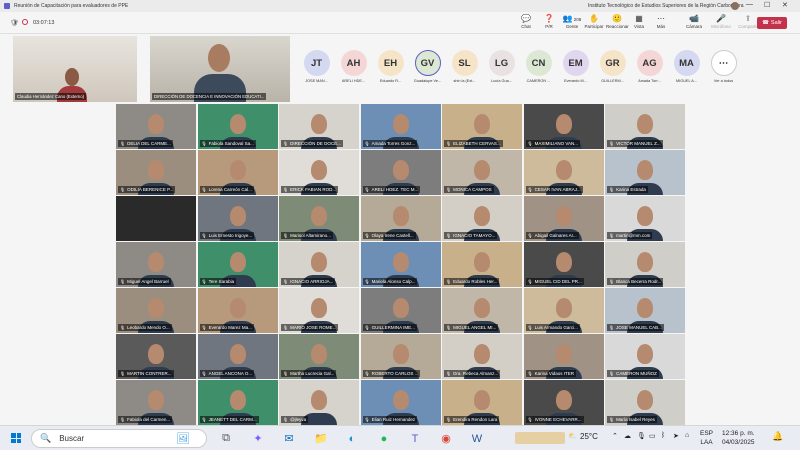 The width and height of the screenshot is (800, 450). I want to click on camera-tray-icon: ▭, so click(652, 436).